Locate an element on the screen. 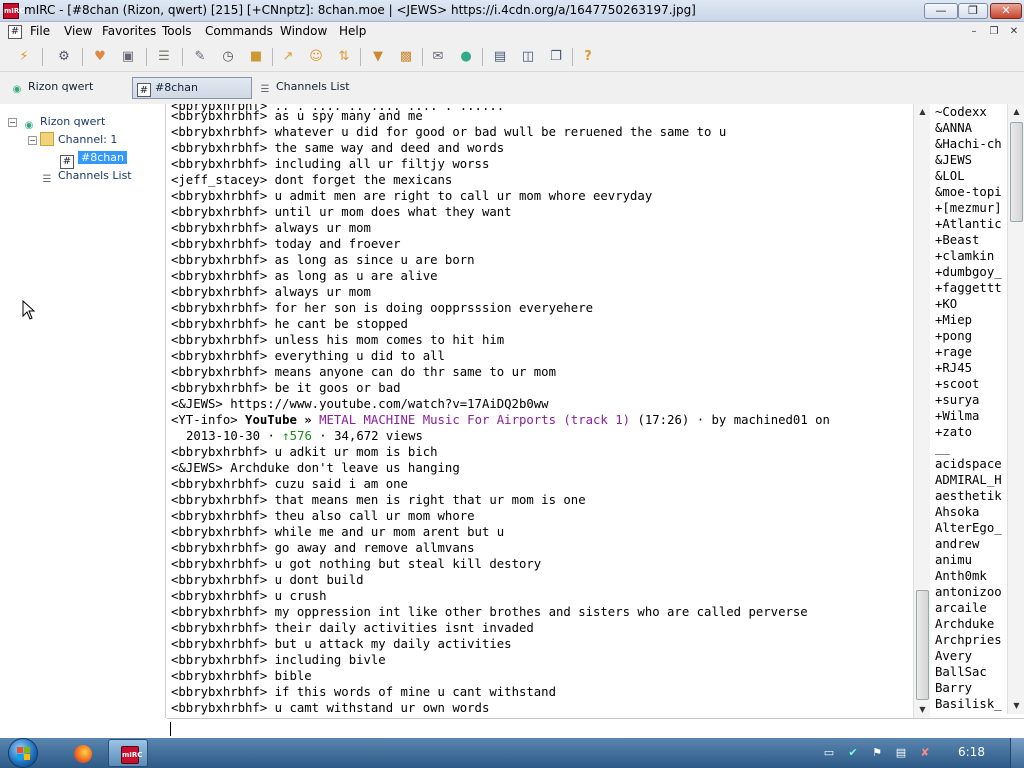 Image resolution: width=1024 pixels, height=768 pixels. mirc-app-icon: mIRC is located at coordinates (13, 11).